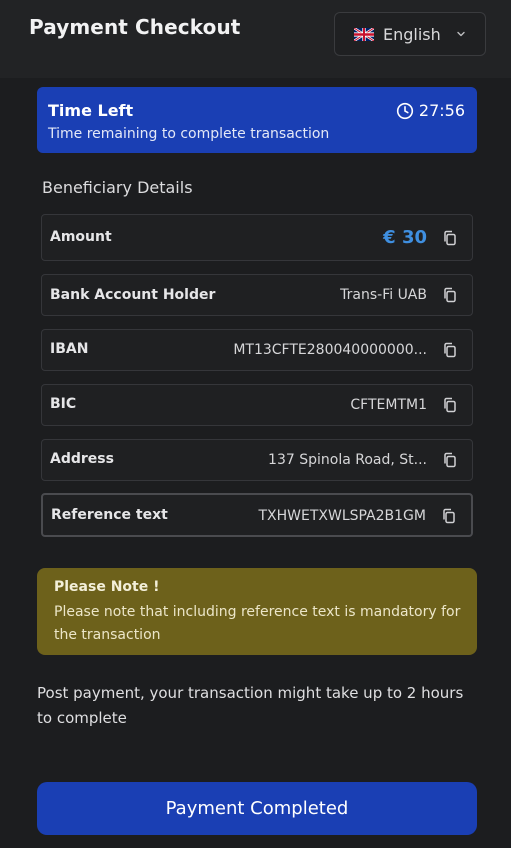 Image resolution: width=511 pixels, height=848 pixels. I want to click on beneficiary-row-account-holder: Bank Account Holder Trans-Fi UAB, so click(257, 295).